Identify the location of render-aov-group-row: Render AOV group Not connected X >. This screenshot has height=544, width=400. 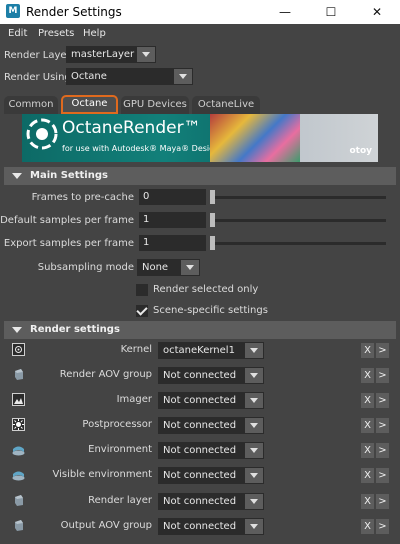
(200, 376).